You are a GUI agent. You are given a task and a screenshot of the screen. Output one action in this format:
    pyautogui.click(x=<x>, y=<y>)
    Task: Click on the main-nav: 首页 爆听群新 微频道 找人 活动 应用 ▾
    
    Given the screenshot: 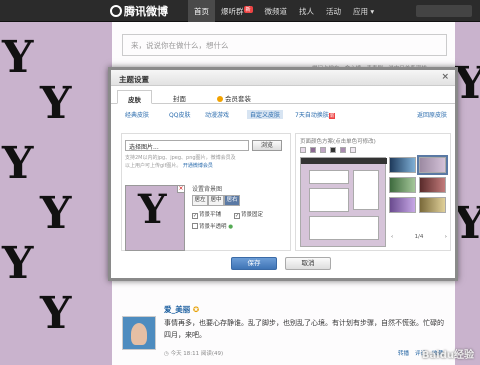 What is the action you would take?
    pyautogui.click(x=284, y=11)
    